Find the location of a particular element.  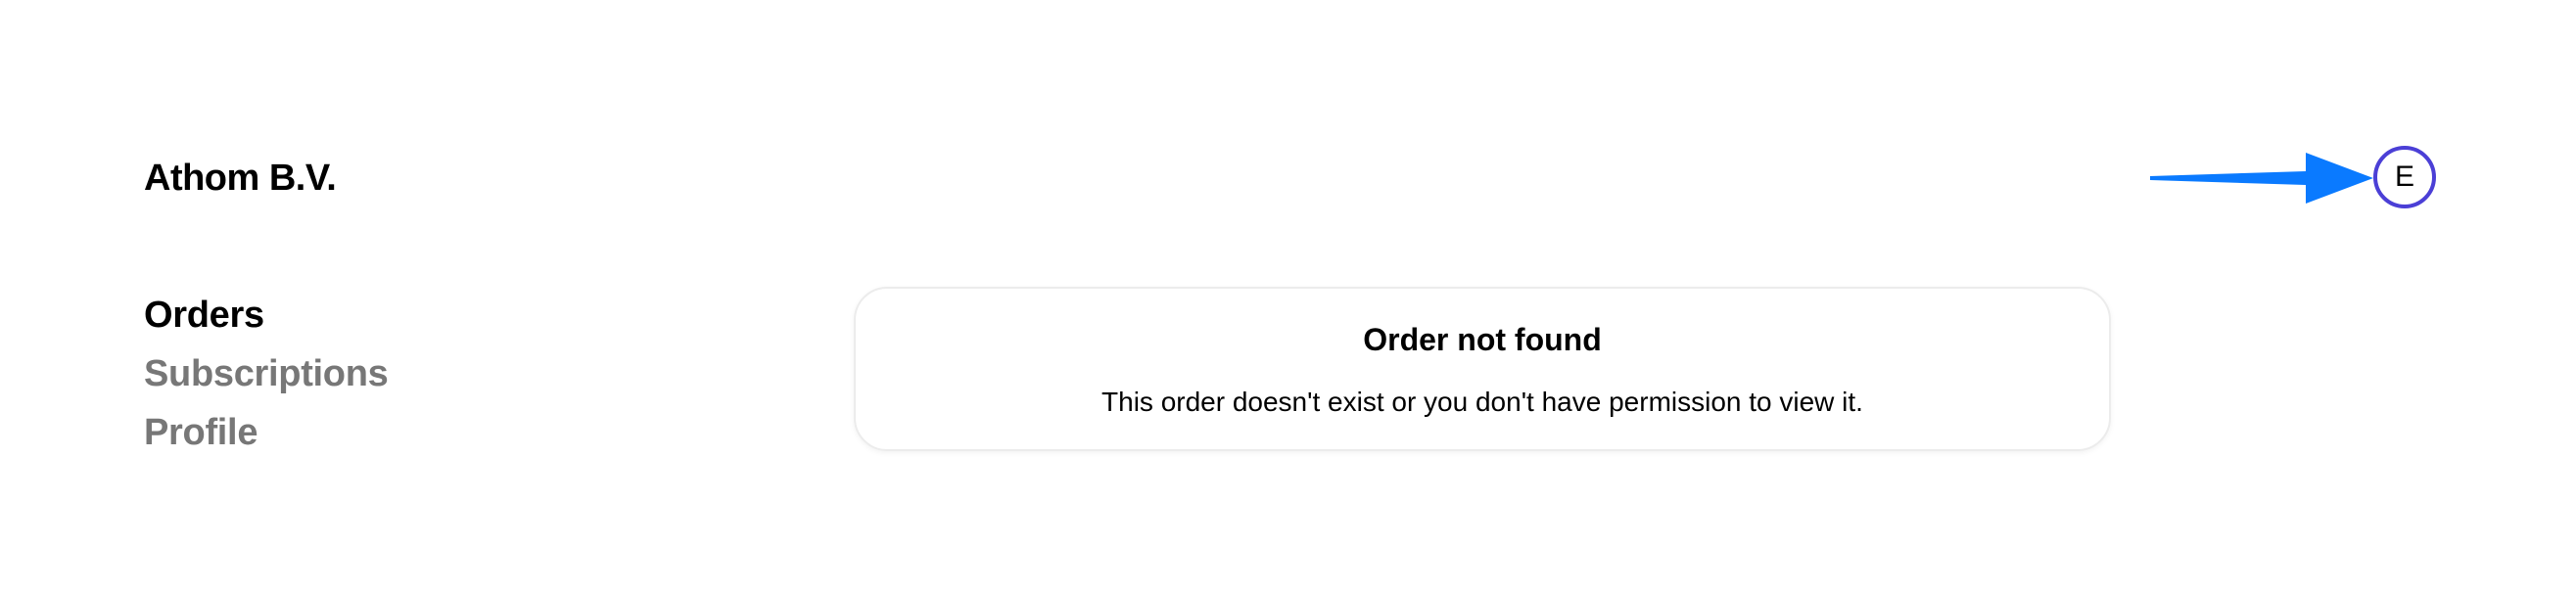

avatar-initial: E is located at coordinates (2404, 176).